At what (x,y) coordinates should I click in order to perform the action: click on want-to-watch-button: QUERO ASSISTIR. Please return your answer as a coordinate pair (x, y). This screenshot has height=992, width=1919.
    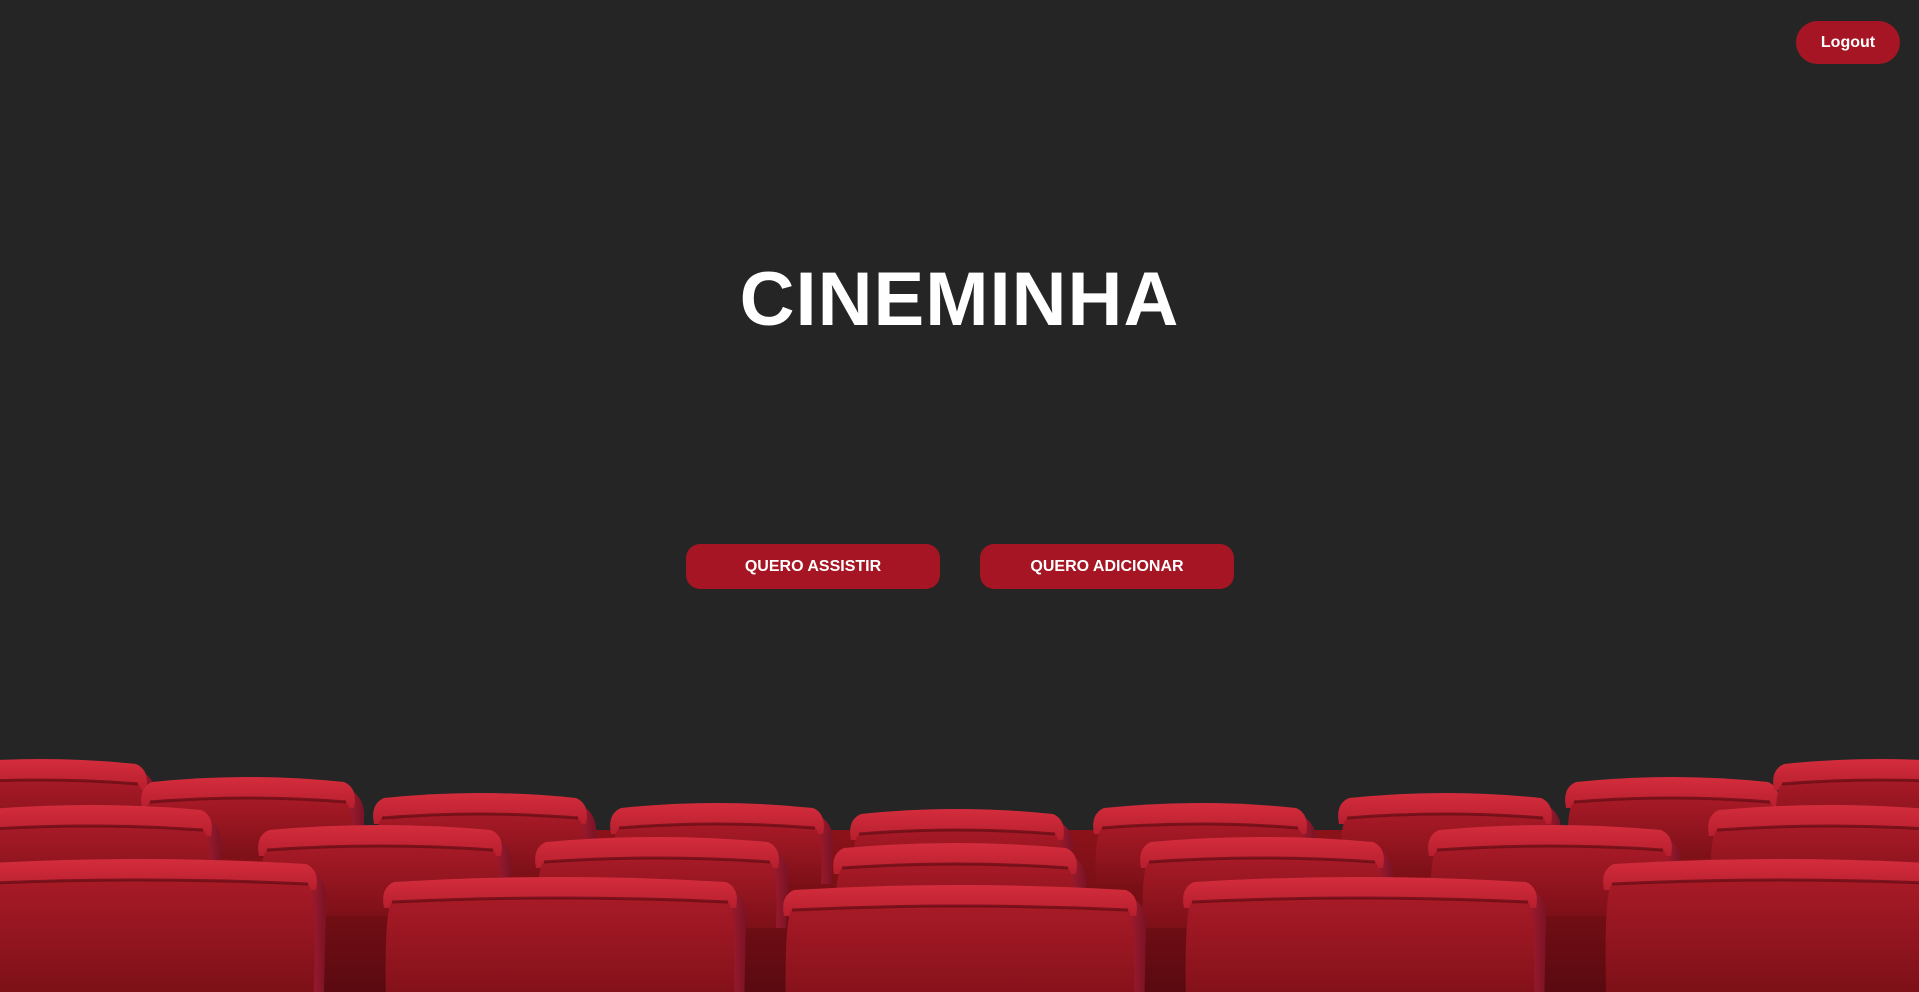
    Looking at the image, I should click on (813, 566).